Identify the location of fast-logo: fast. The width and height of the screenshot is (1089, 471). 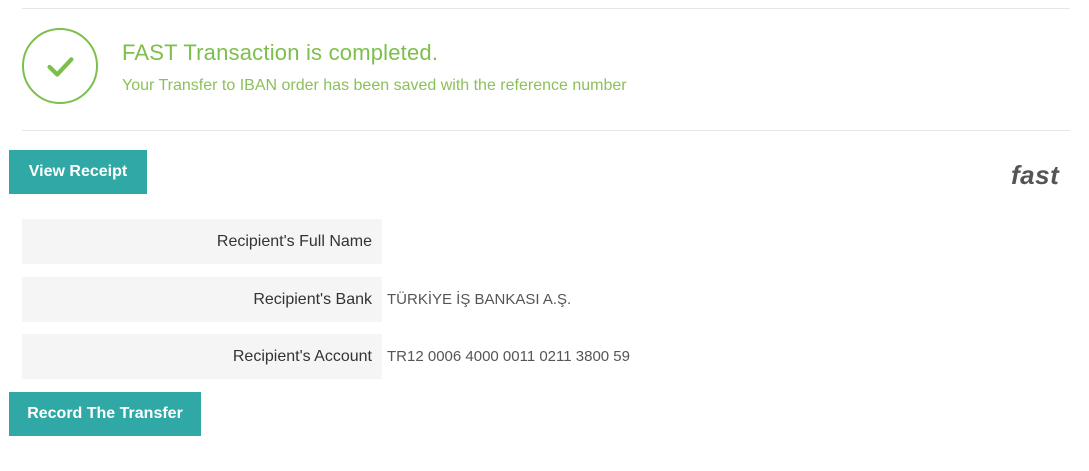
(1035, 175).